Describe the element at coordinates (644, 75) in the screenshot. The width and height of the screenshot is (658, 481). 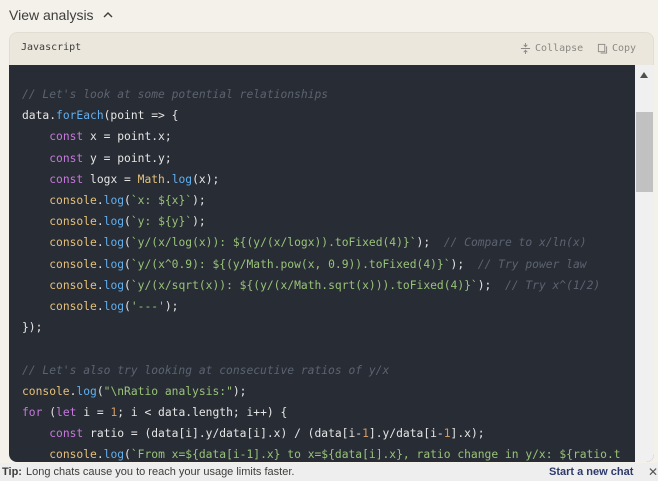
I see `scroll-up-arrow-icon` at that location.